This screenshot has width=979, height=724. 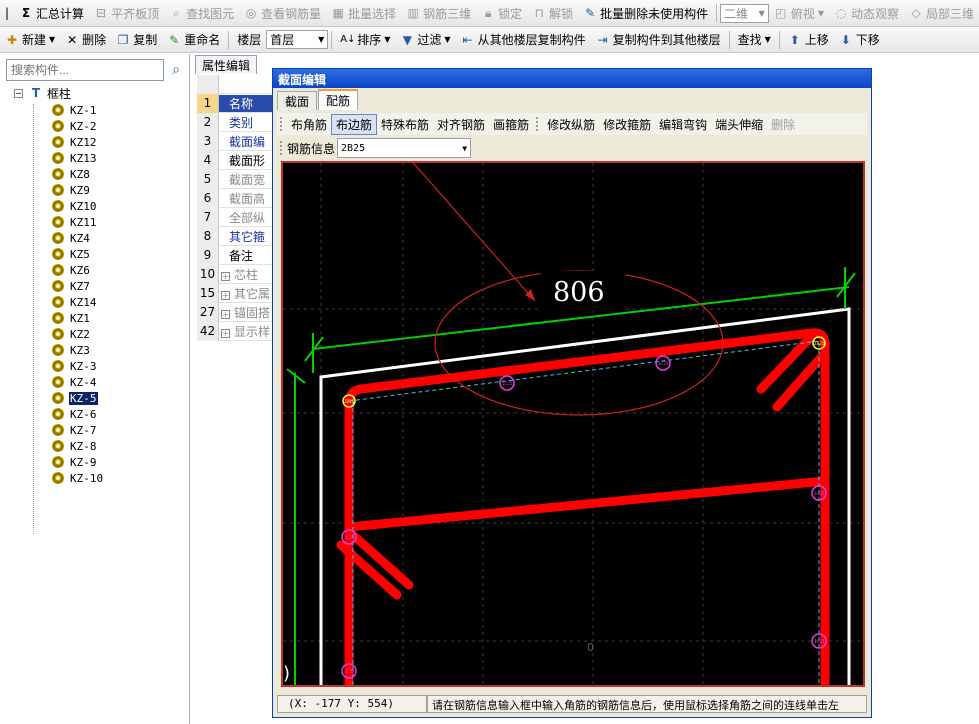 I want to click on dialog-title: 截面编辑, so click(x=572, y=78).